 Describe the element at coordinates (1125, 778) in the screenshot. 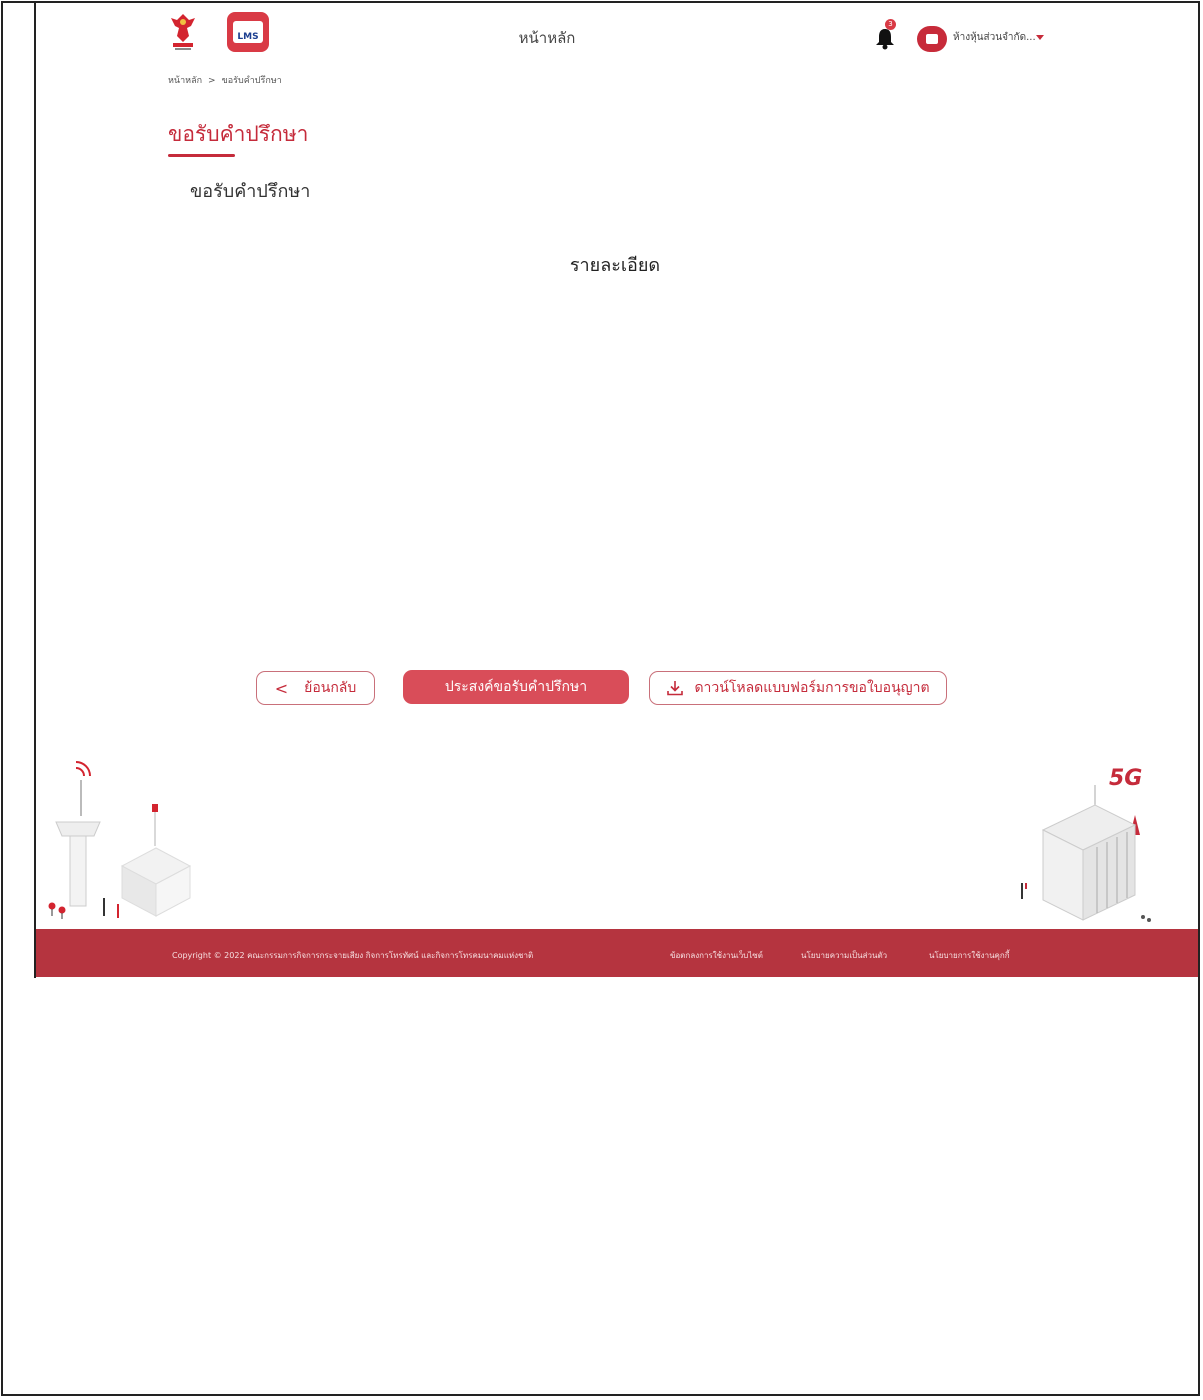

I see `5g-label: 5G` at that location.